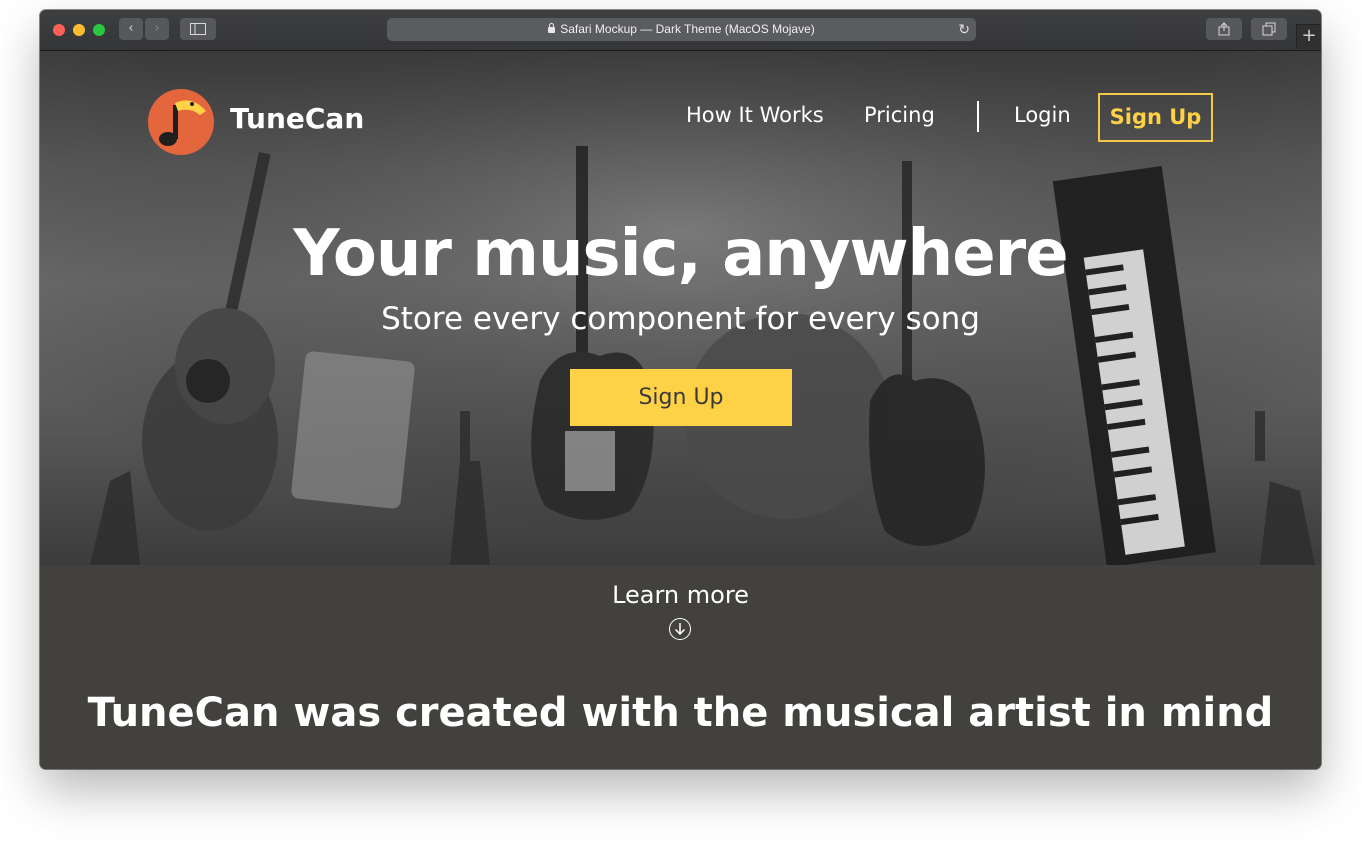 The width and height of the screenshot is (1362, 841). What do you see at coordinates (755, 115) in the screenshot?
I see `nav-how-it-works: How It Works` at bounding box center [755, 115].